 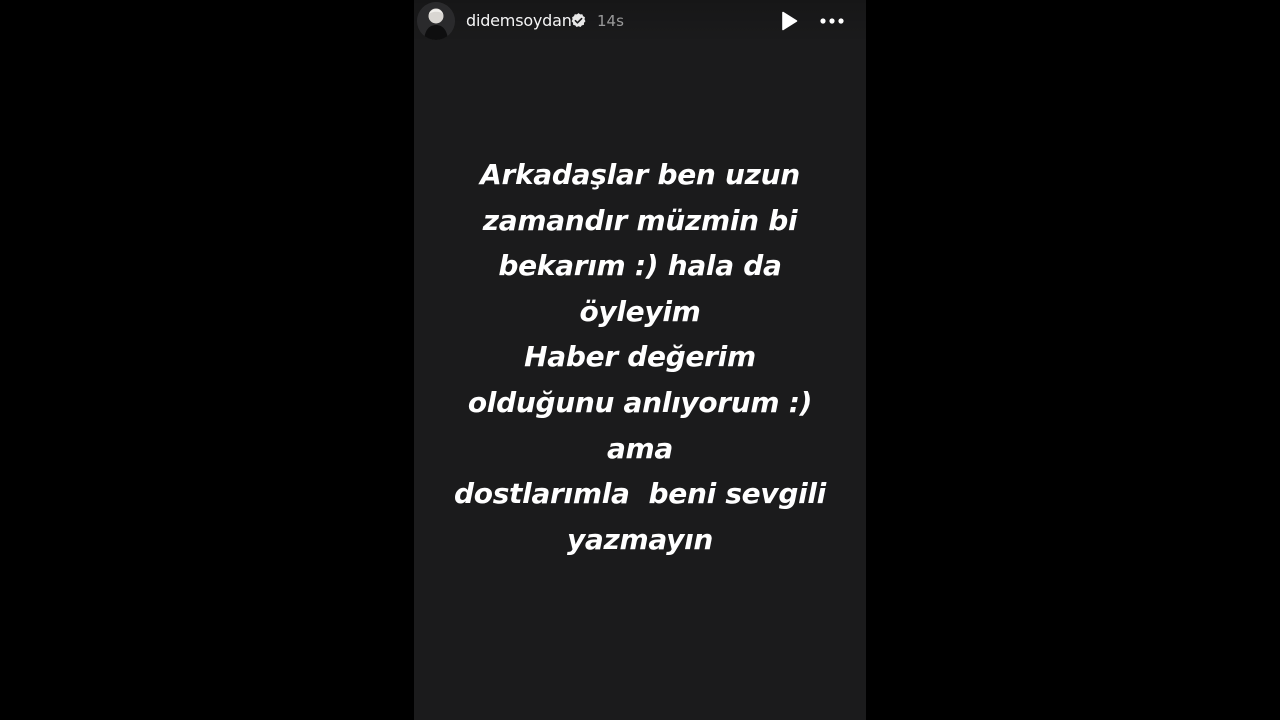 What do you see at coordinates (640, 220) in the screenshot?
I see `story-text-line: zamandır müzmin bi` at bounding box center [640, 220].